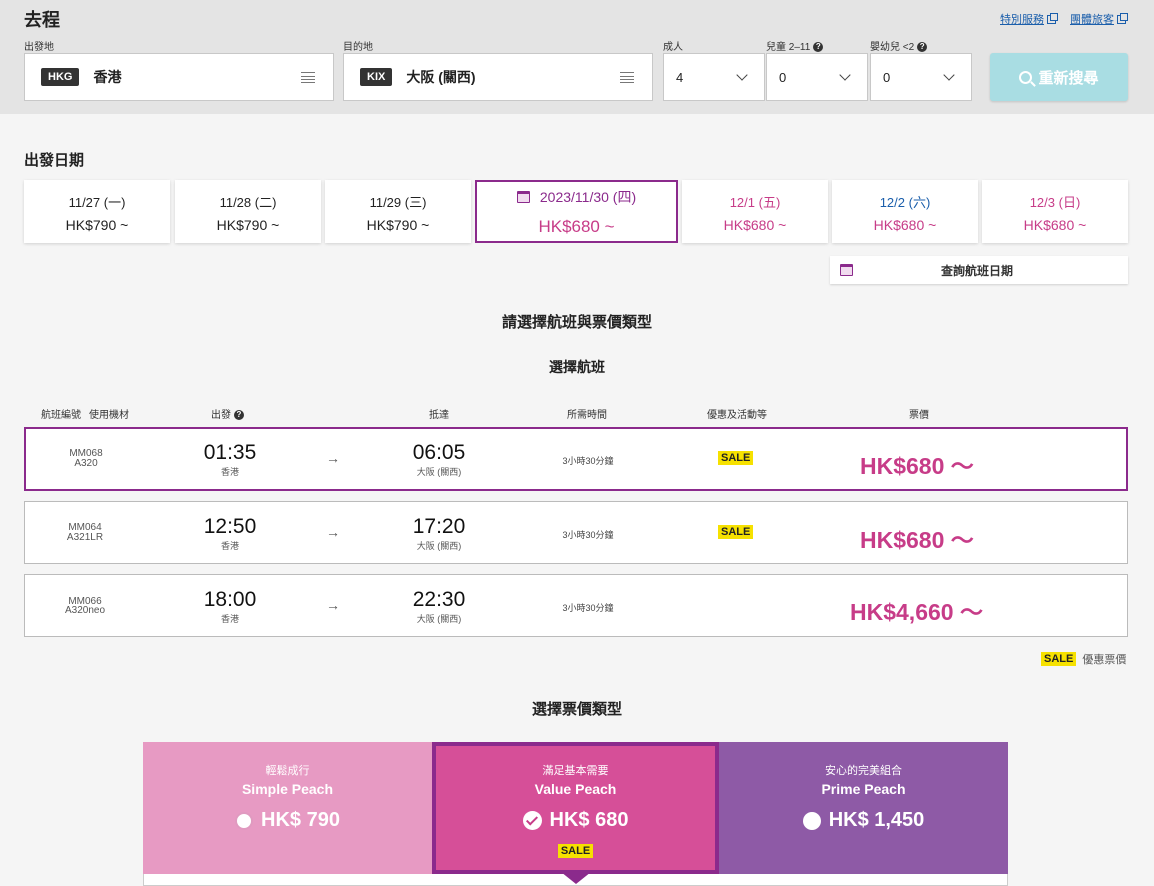 This screenshot has height=886, width=1154. Describe the element at coordinates (398, 211) in the screenshot. I see `date-tab: 11/29 (三) HK$790 ~` at that location.